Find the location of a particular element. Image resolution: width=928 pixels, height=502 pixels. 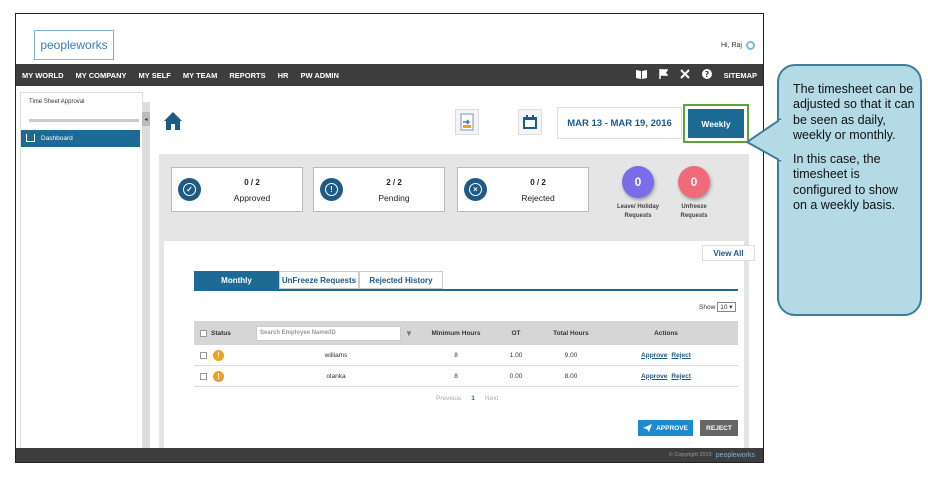

check-circle-icon: ✓ is located at coordinates (189, 189).